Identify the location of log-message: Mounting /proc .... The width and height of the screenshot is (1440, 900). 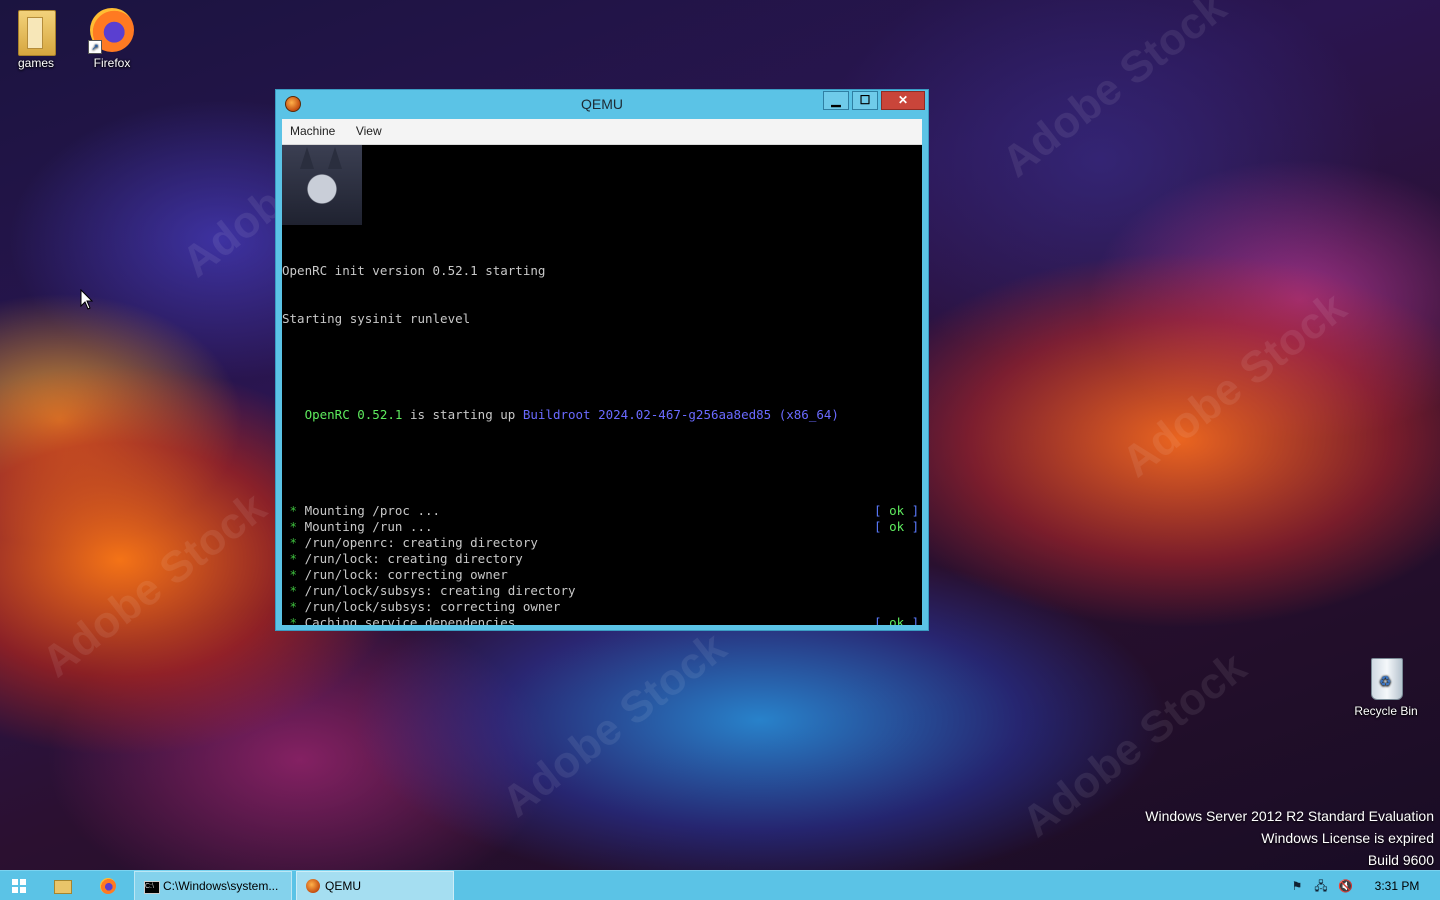
(372, 510).